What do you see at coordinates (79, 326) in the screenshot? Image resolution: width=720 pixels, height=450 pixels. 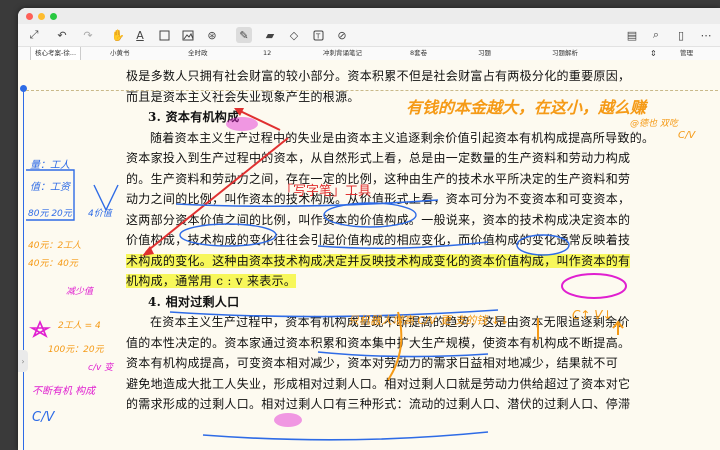 I see `handwritten-note: 2工人 = 4` at bounding box center [79, 326].